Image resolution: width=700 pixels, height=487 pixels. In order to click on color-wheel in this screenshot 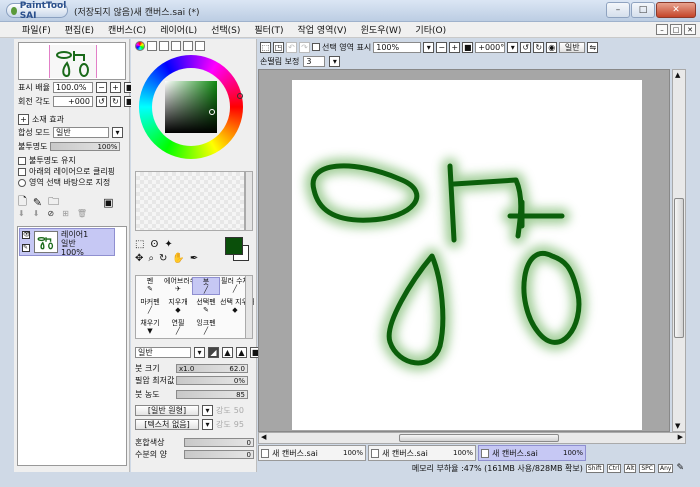, I will do `click(191, 107)`.